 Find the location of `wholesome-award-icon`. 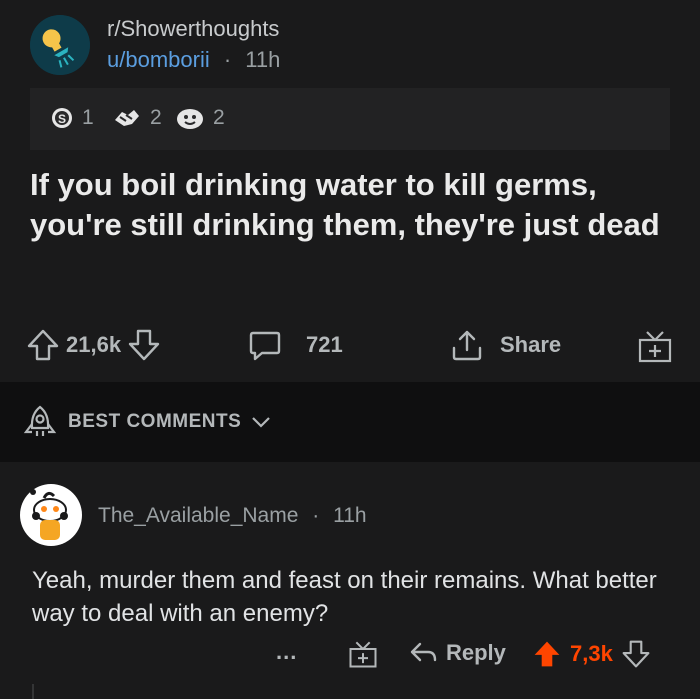

wholesome-award-icon is located at coordinates (190, 119).